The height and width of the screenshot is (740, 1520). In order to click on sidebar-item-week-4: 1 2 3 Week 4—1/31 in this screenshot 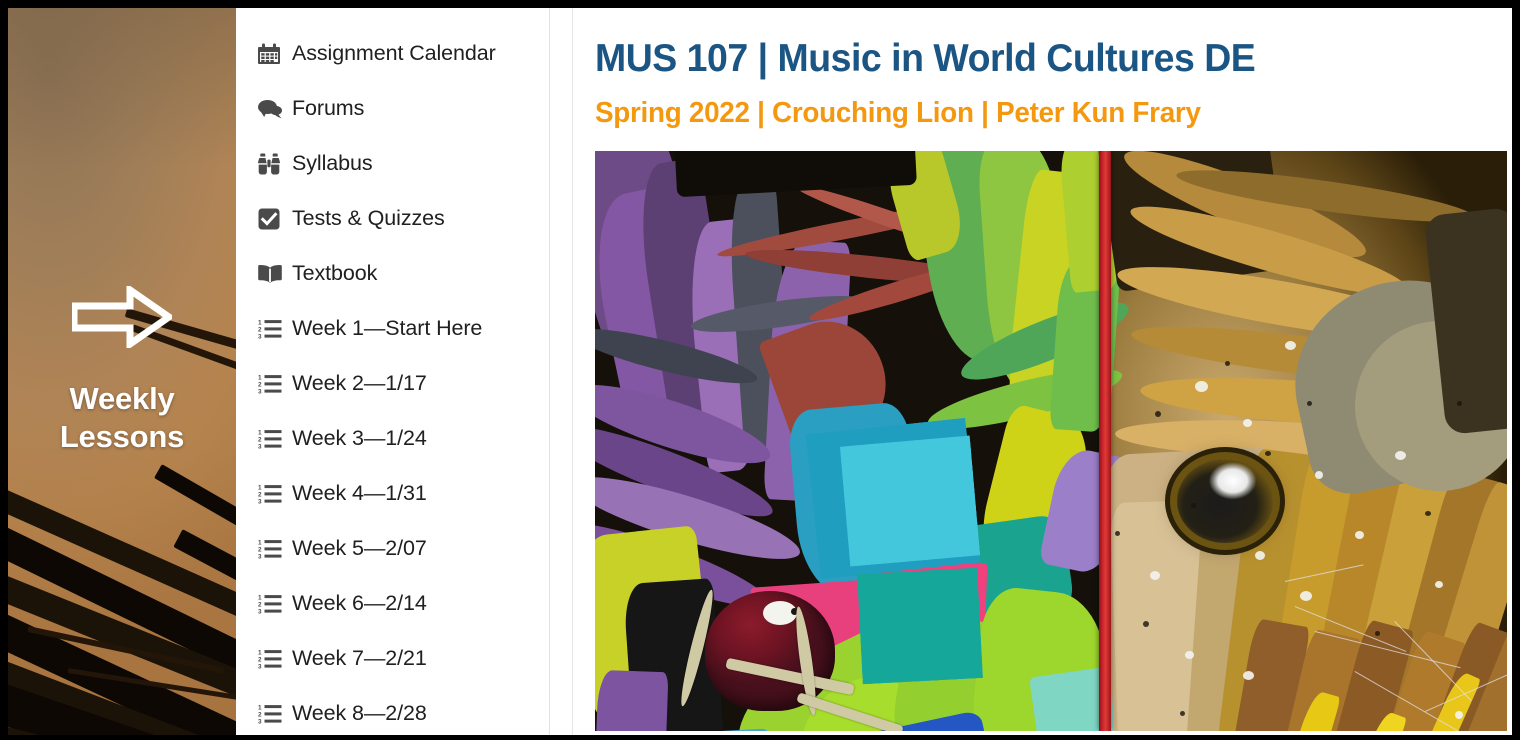, I will do `click(392, 493)`.